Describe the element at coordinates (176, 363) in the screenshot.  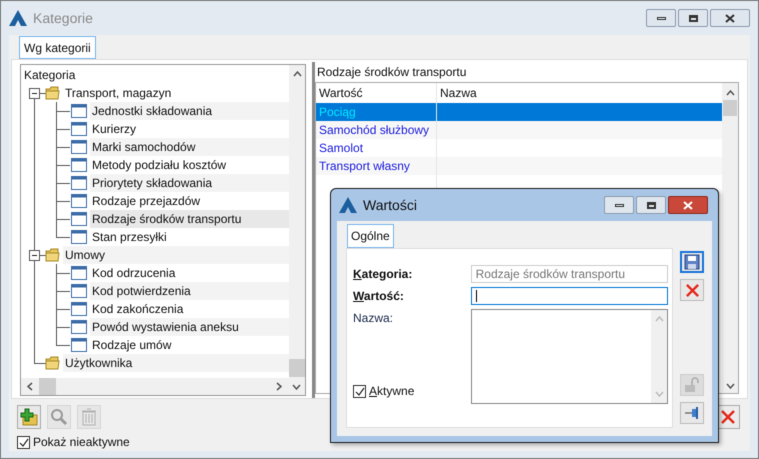
I see `tree-item: Użytkownika` at that location.